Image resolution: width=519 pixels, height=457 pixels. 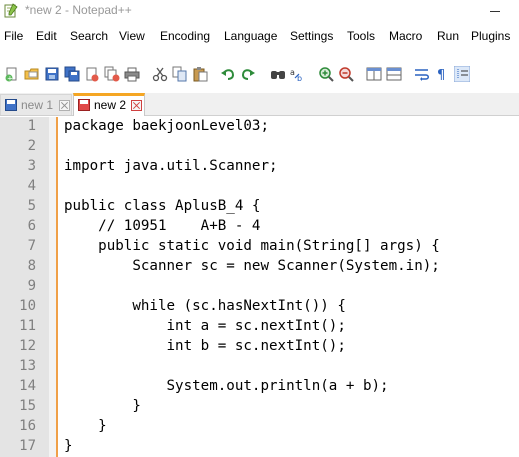 I want to click on line-number: 17, so click(x=27, y=446).